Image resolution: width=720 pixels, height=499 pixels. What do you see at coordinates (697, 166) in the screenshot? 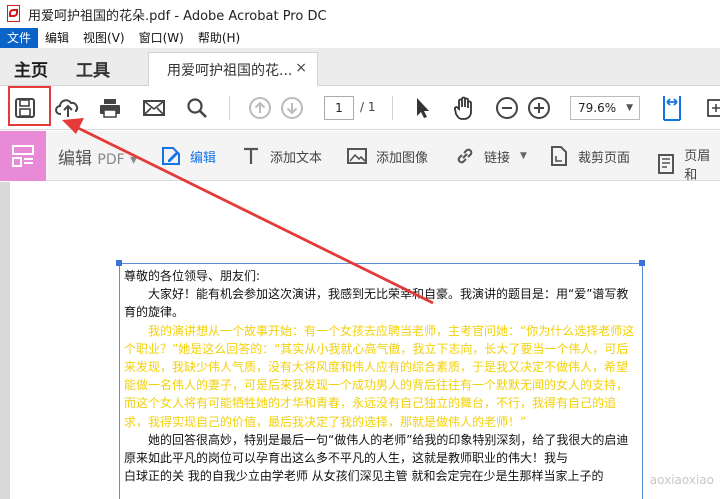
I see `header-footer-label: 页眉和` at bounding box center [697, 166].